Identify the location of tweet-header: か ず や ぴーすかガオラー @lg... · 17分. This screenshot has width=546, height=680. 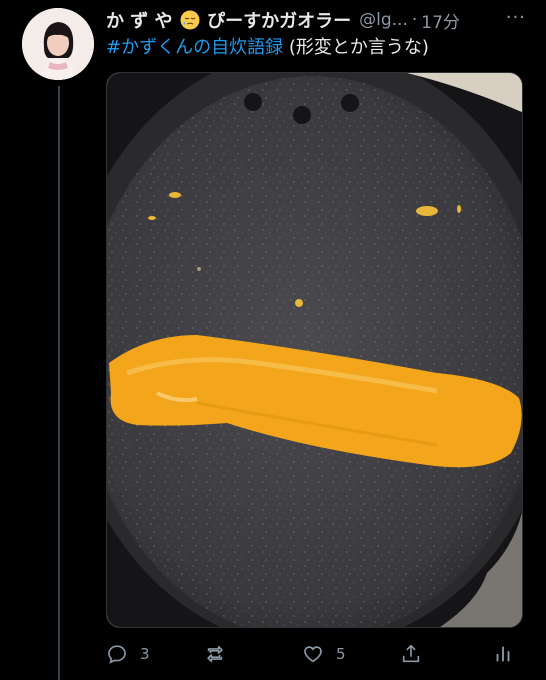
(321, 20).